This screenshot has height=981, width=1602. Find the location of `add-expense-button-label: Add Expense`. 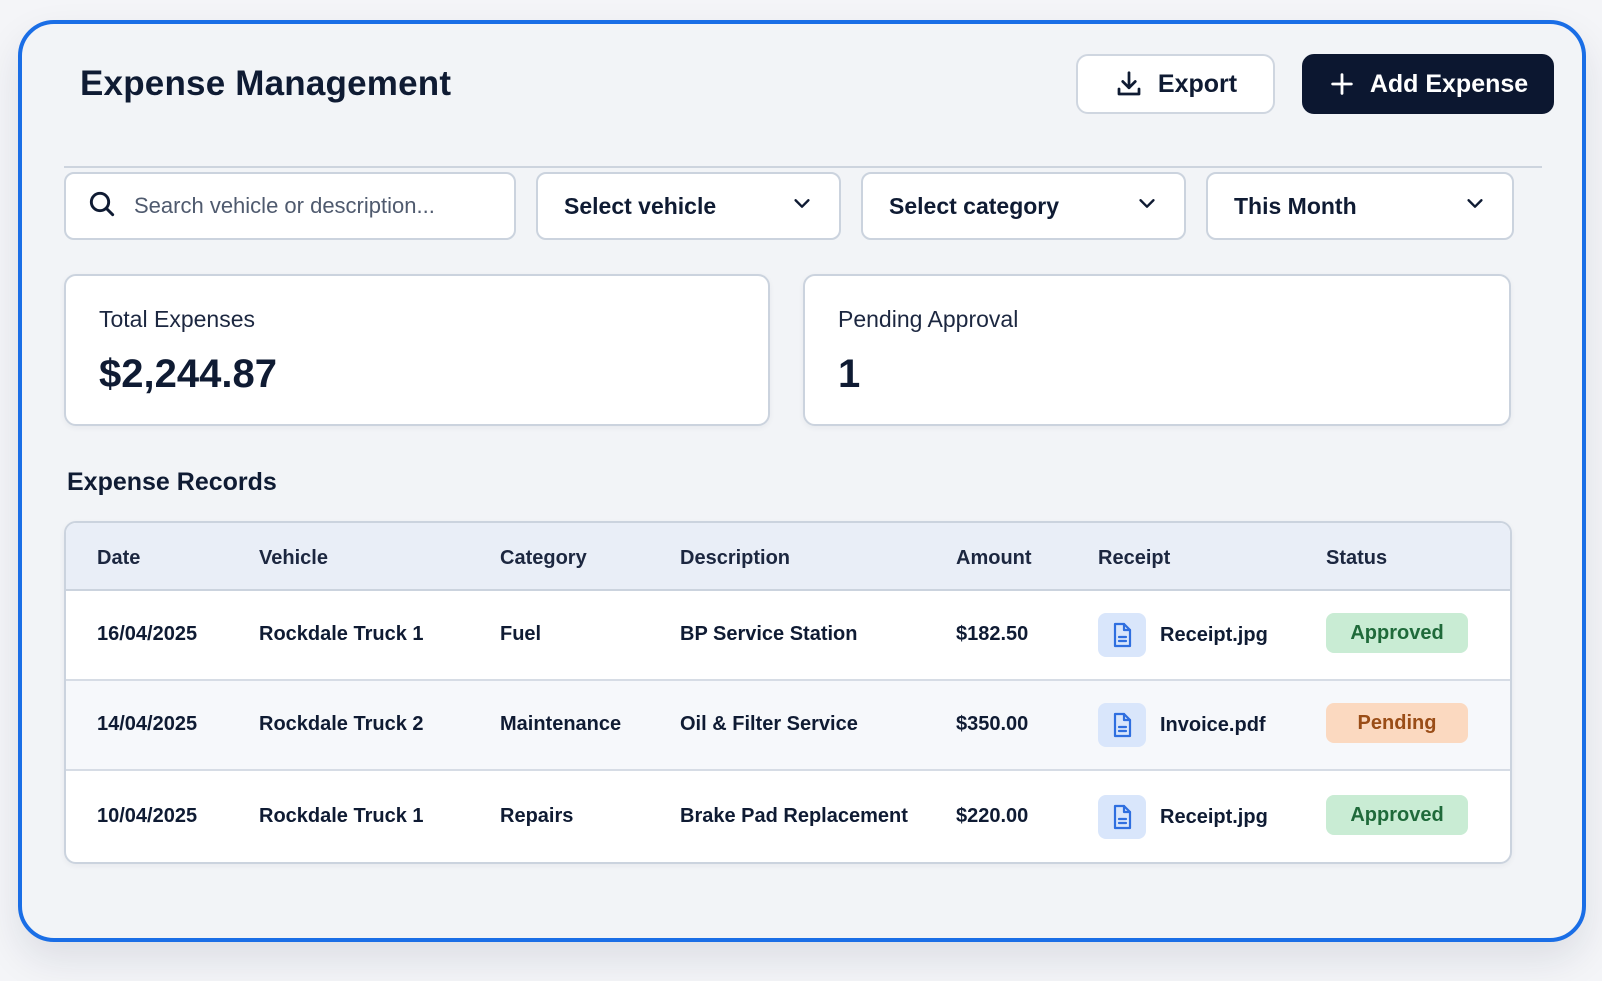

add-expense-button-label: Add Expense is located at coordinates (1449, 83).